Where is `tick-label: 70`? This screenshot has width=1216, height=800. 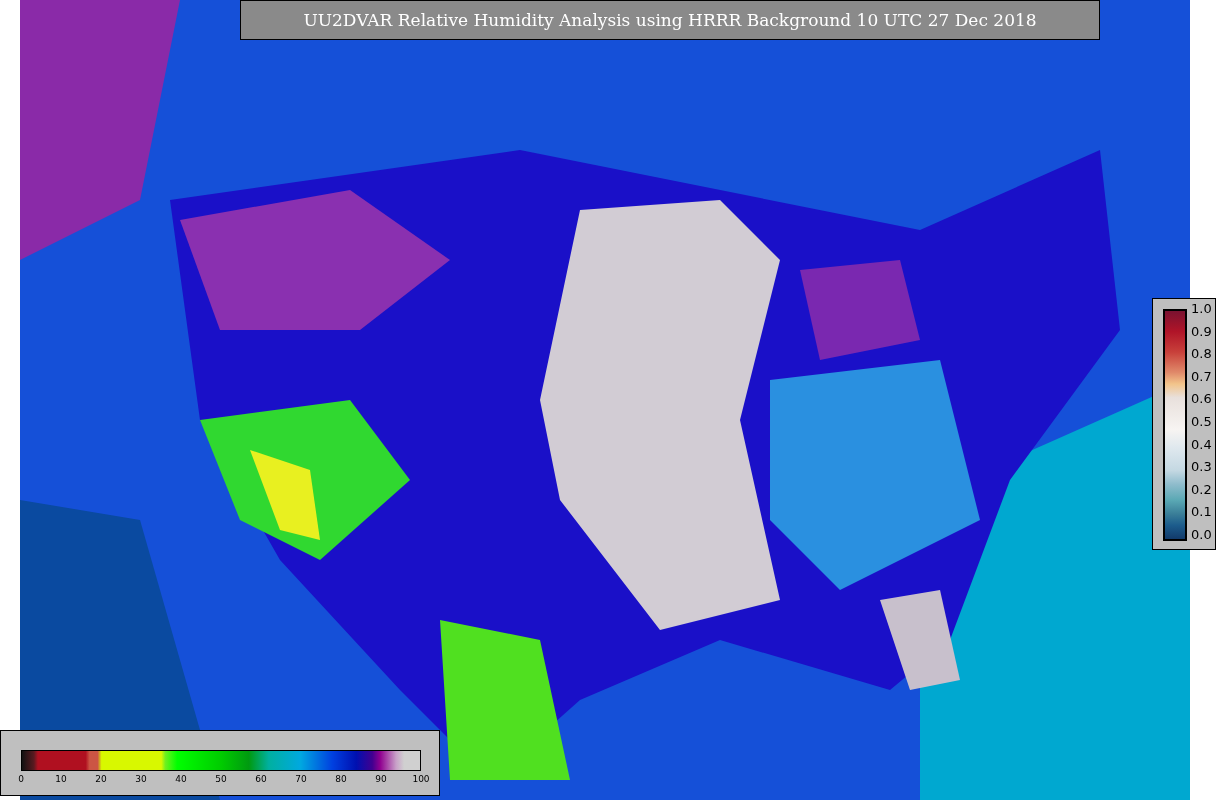
tick-label: 70 is located at coordinates (301, 779).